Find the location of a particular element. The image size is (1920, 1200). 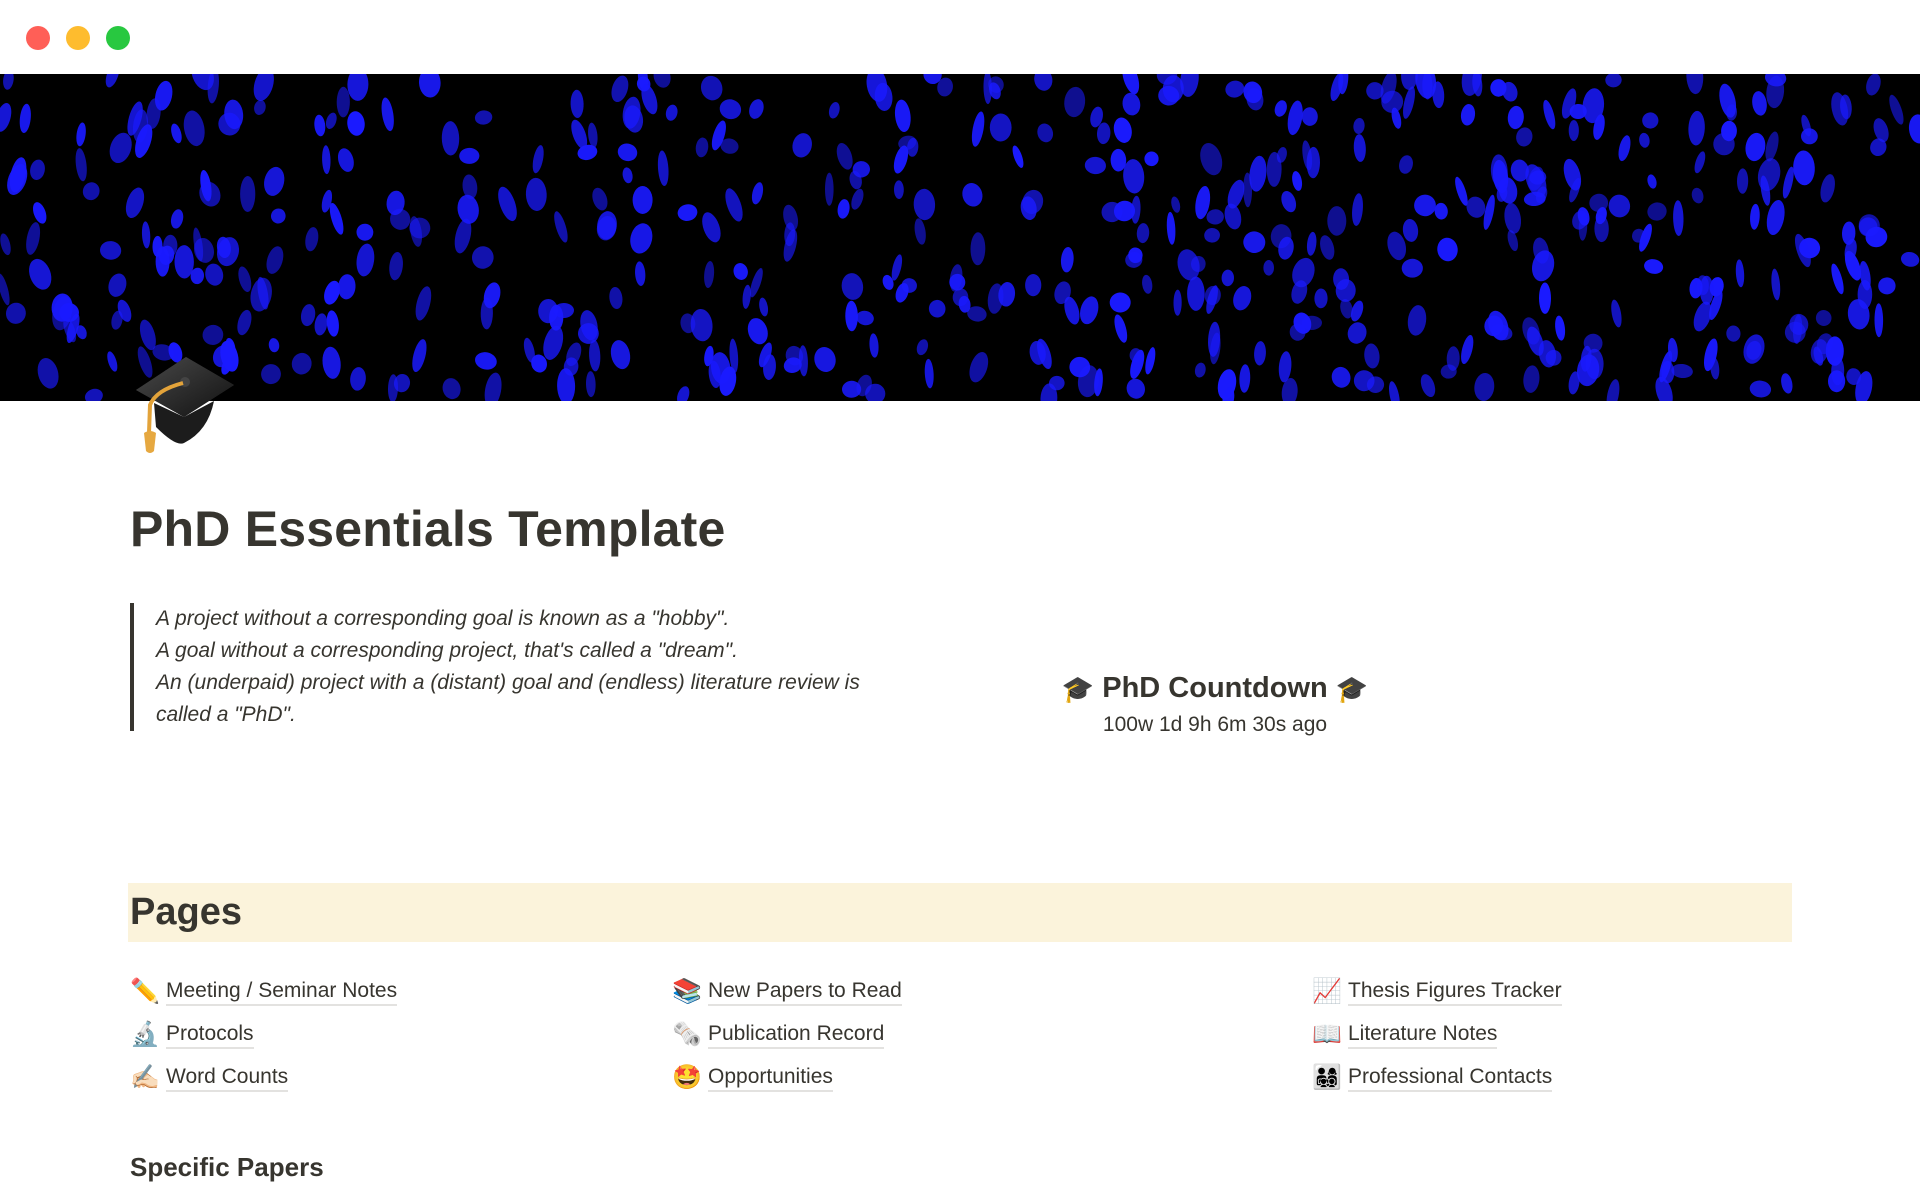

books-icon: 📚 is located at coordinates (687, 991).